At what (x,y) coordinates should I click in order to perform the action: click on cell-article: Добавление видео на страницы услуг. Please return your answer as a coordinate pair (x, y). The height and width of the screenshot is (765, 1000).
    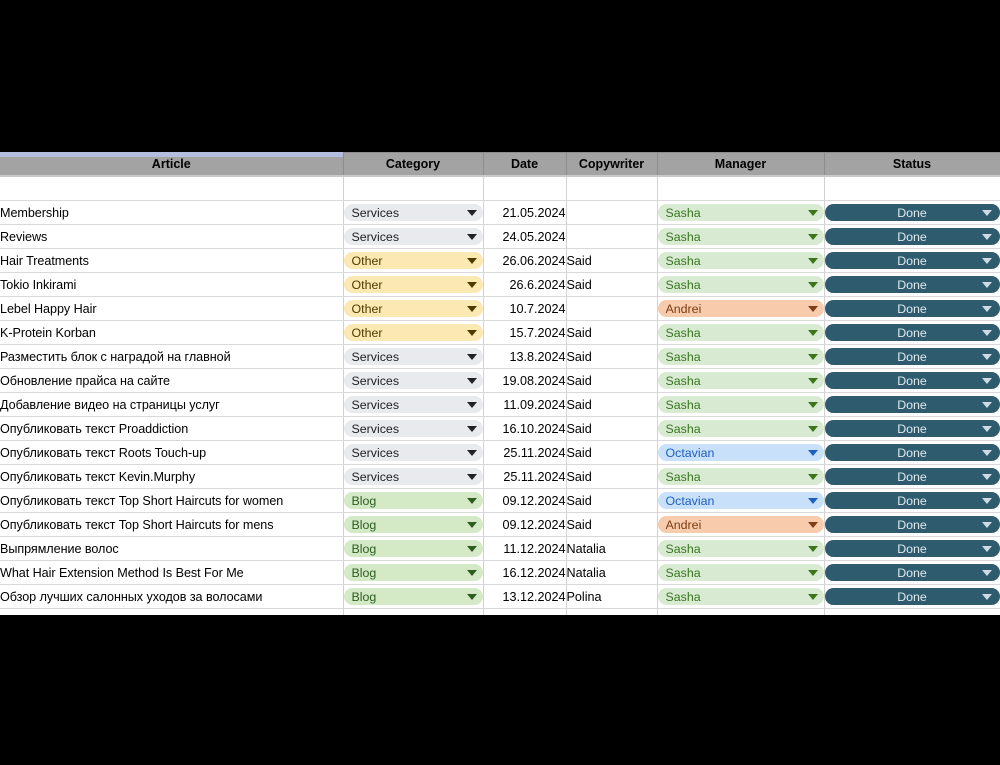
    Looking at the image, I should click on (172, 404).